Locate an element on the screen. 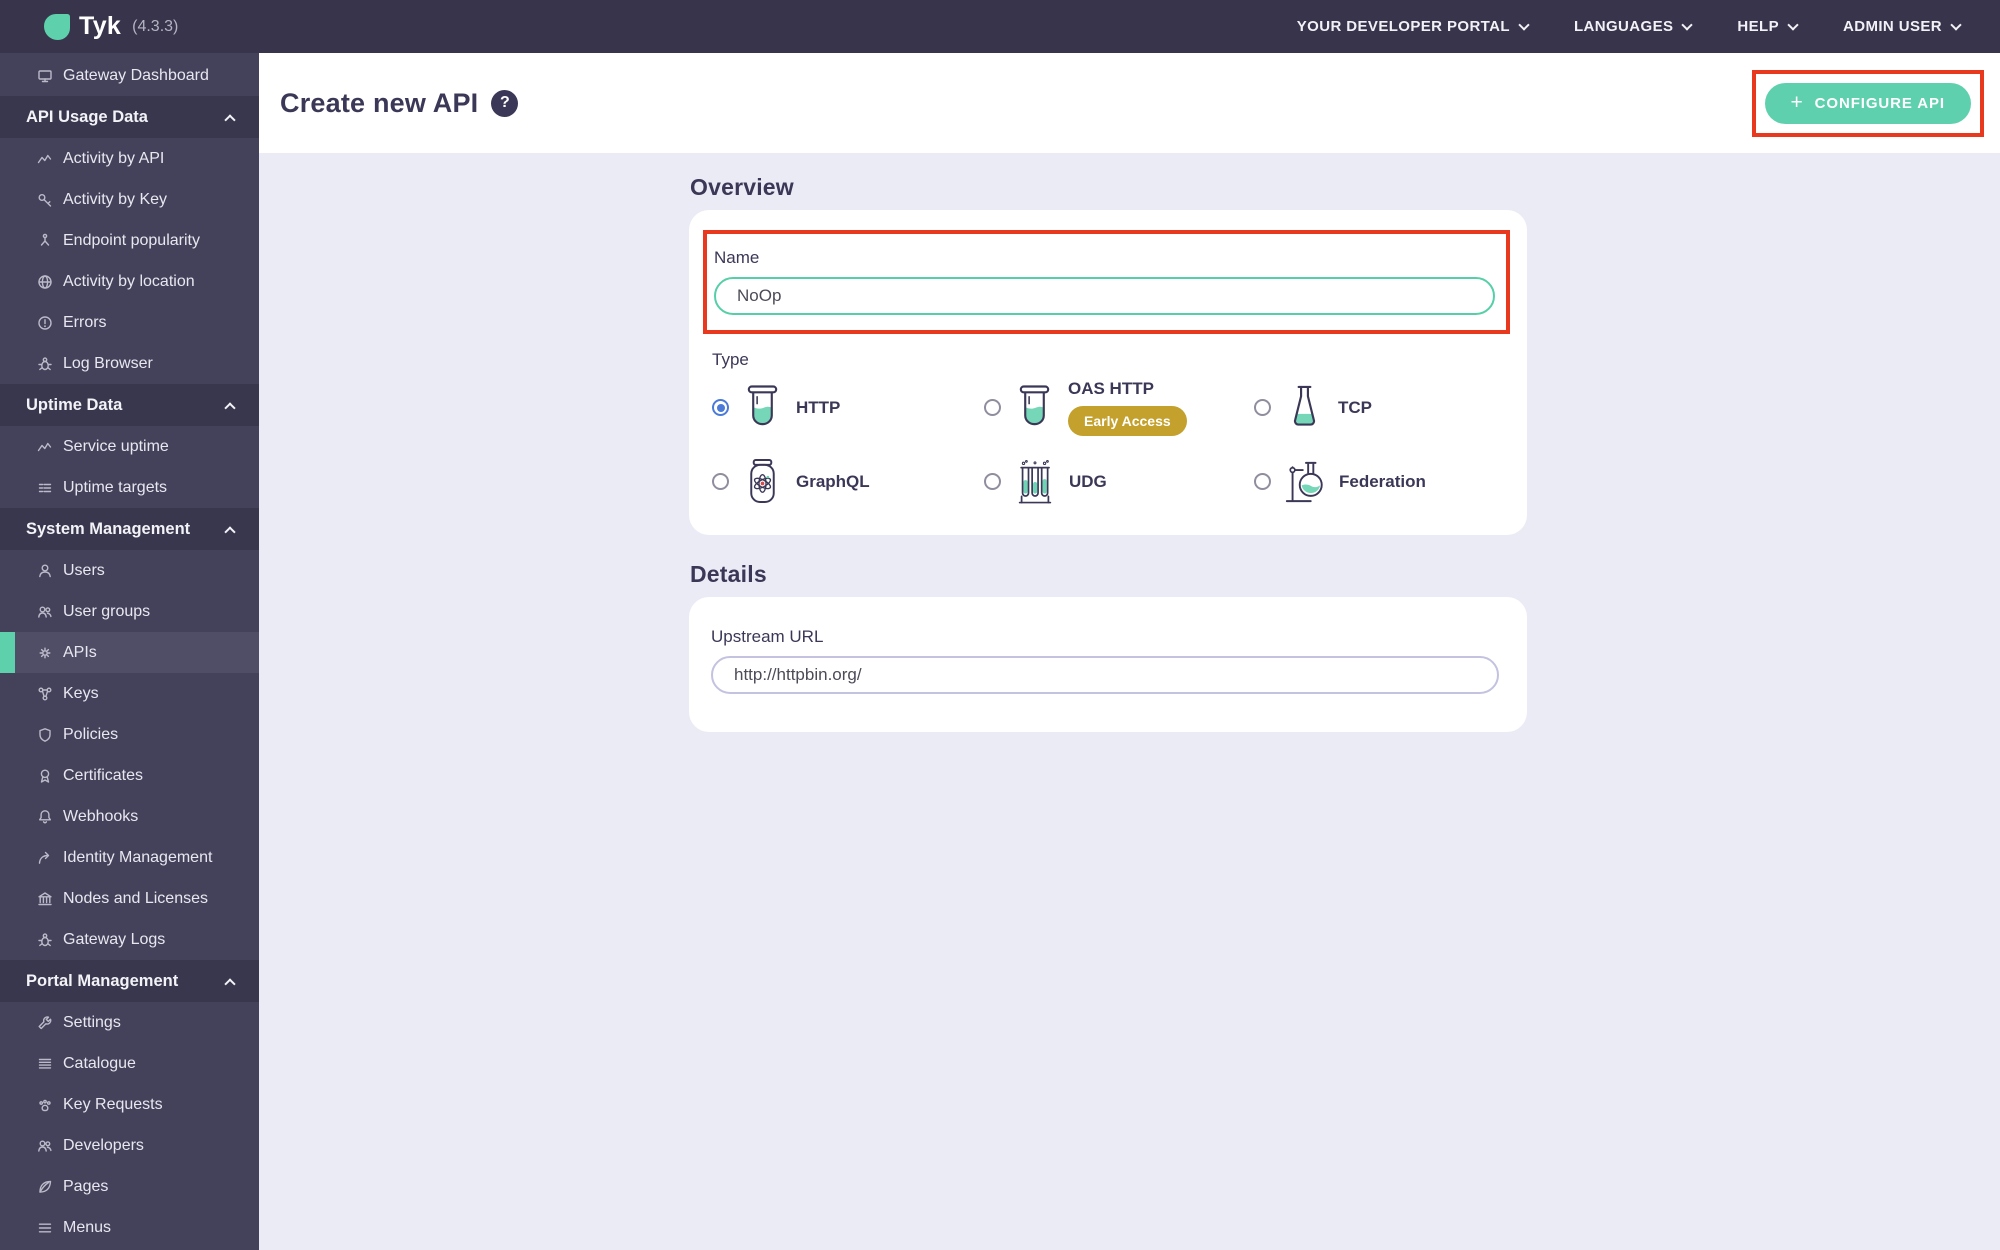 The width and height of the screenshot is (2000, 1250). sidebar-item-label: Catalogue is located at coordinates (99, 1063).